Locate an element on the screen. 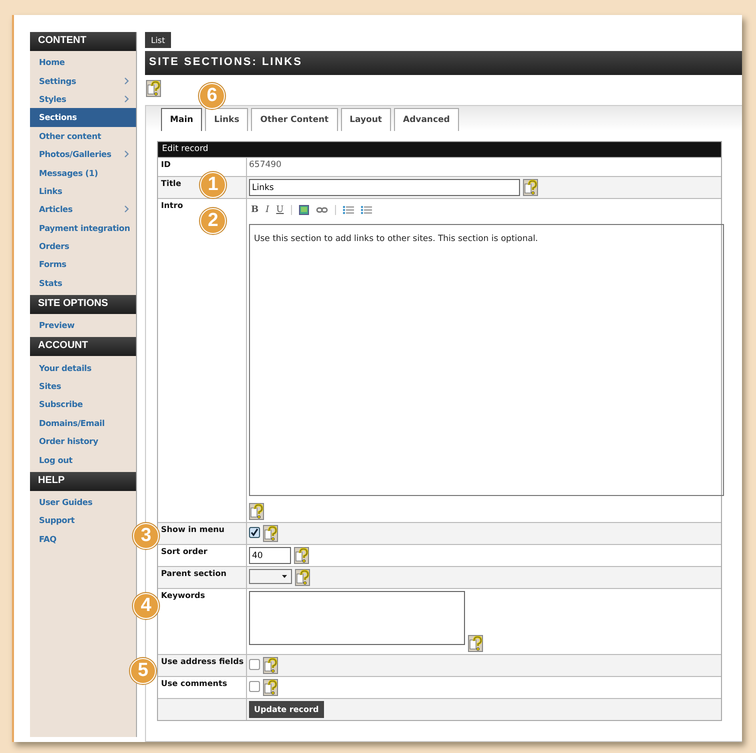 Image resolution: width=756 pixels, height=753 pixels. sidebar-item: Messages (1) is located at coordinates (79, 172).